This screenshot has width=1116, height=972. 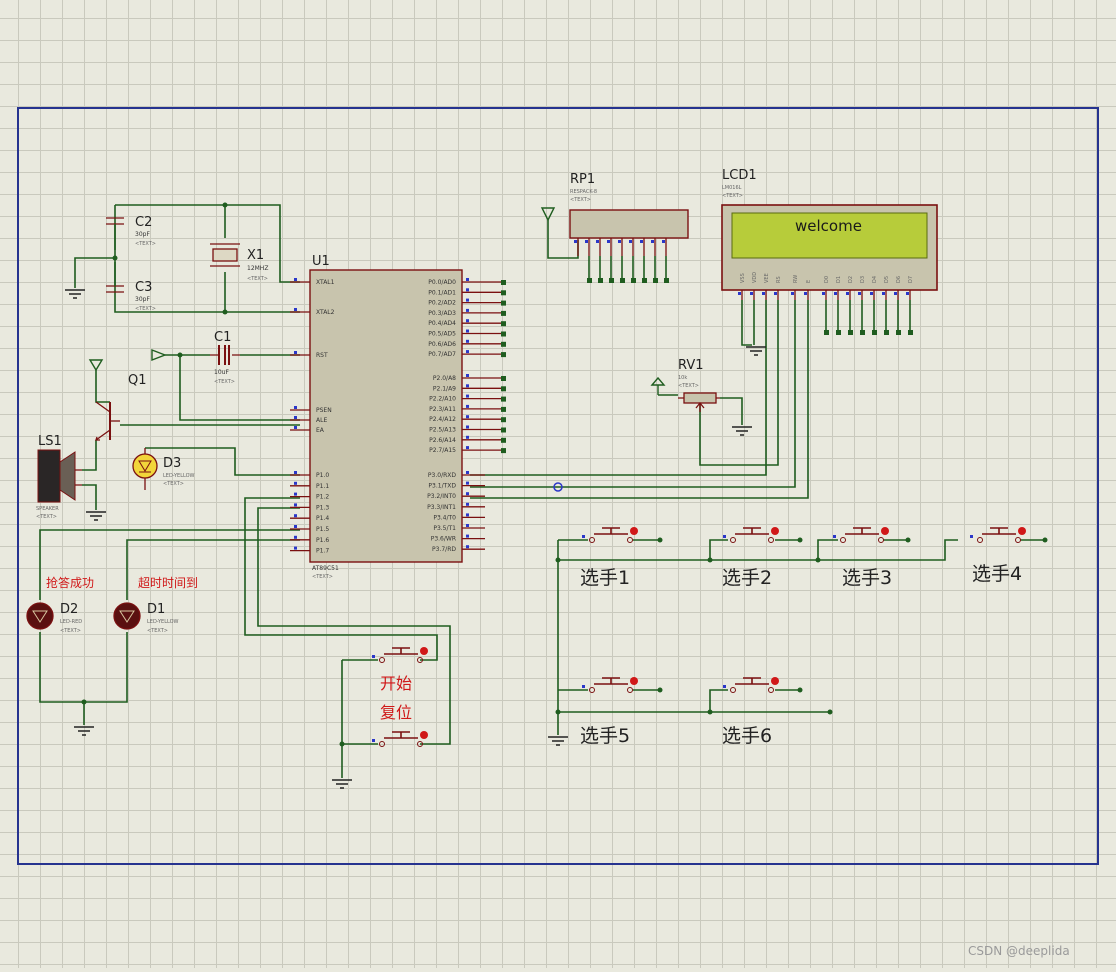 I want to click on u1-pin-label: P3.5/T1, so click(x=444, y=528).